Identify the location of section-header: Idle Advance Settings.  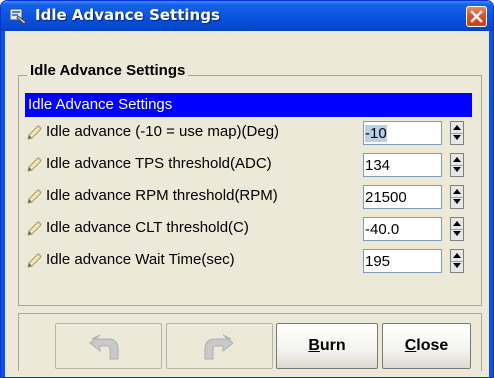
(248, 105).